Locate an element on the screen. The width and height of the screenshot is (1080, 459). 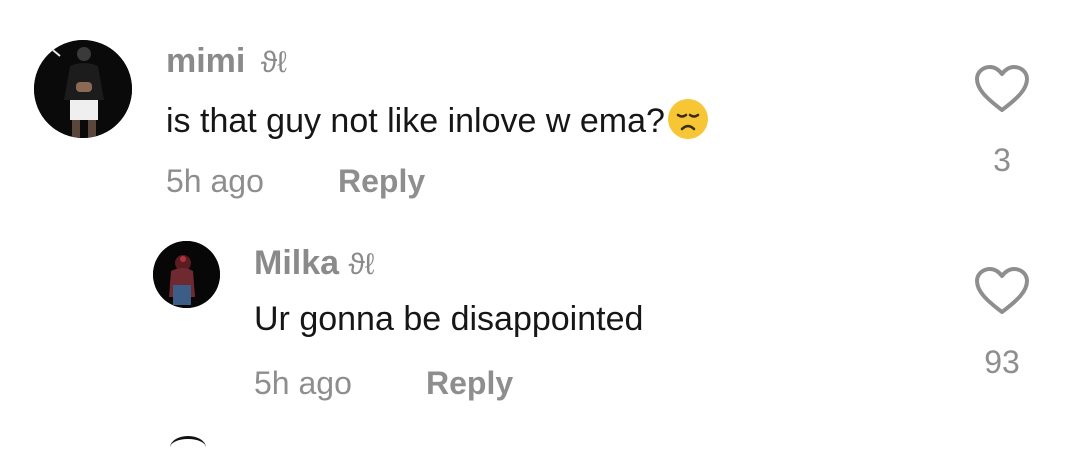
username-text: mimi is located at coordinates (206, 61).